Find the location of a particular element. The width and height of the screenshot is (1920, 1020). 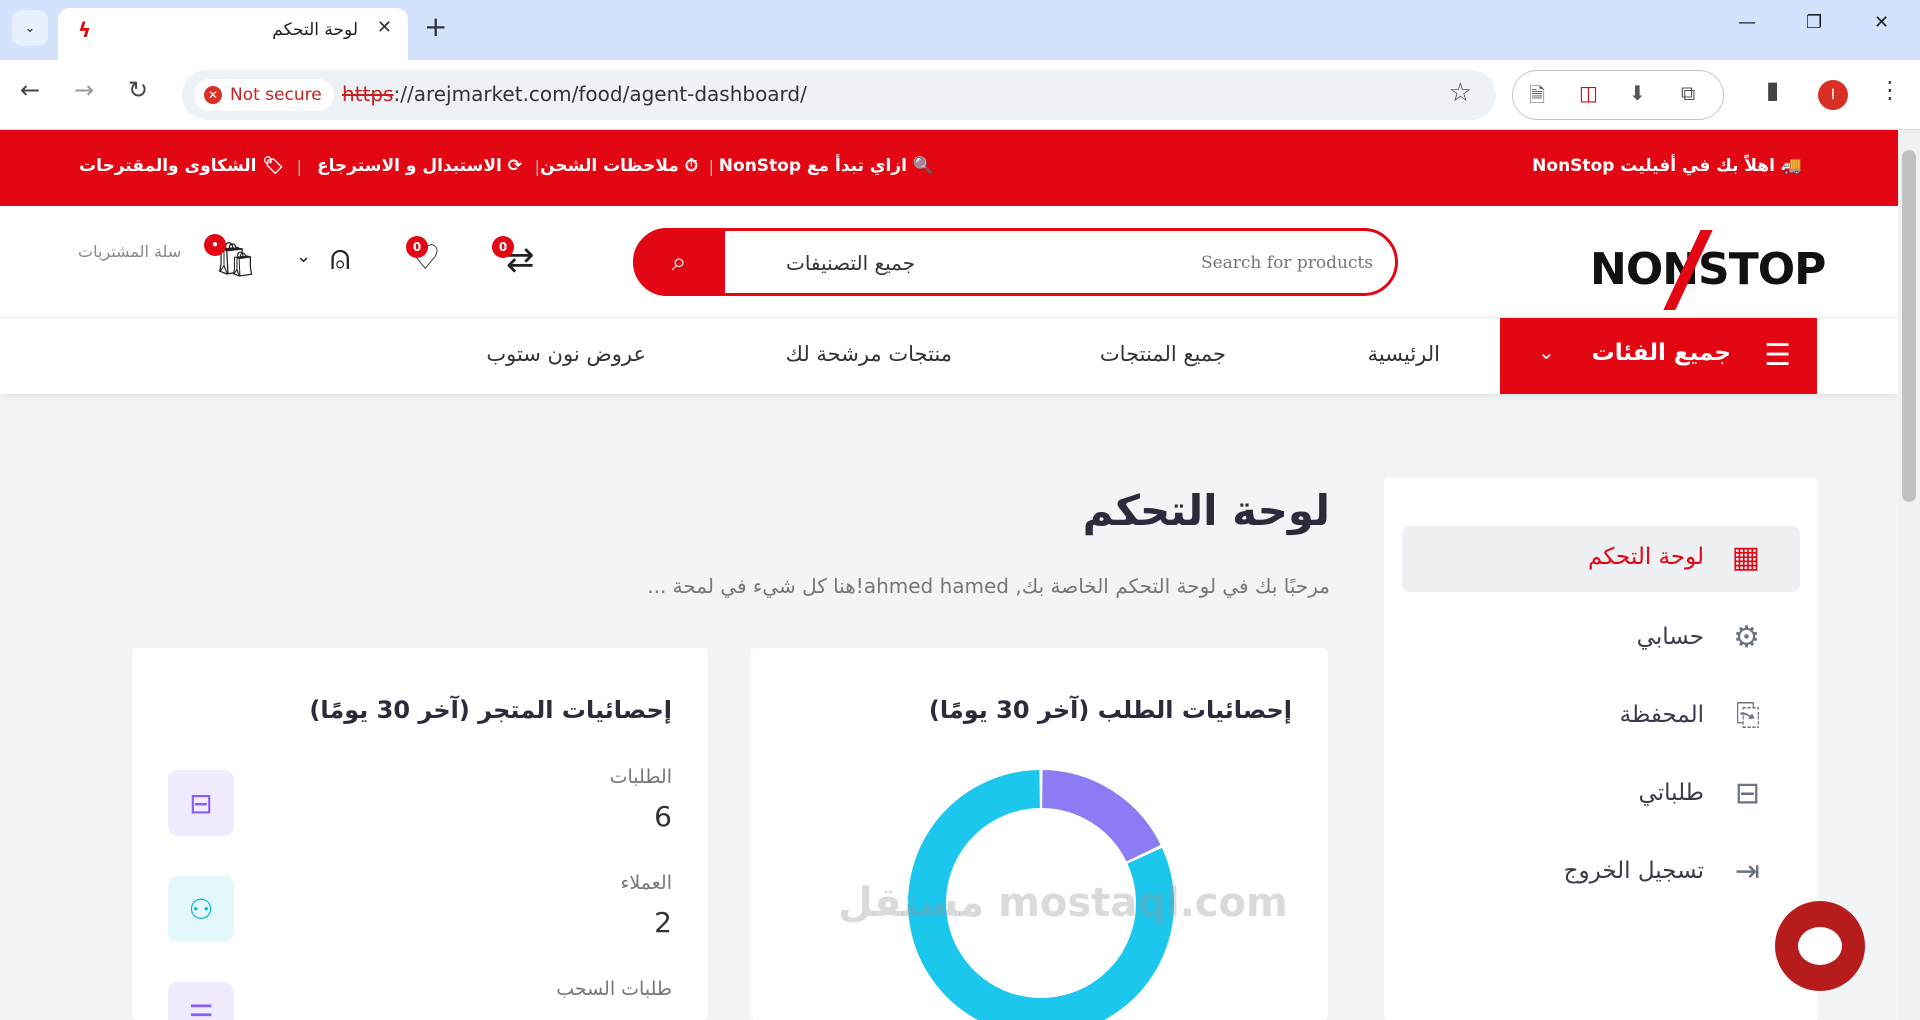

stat-orders-value: 6 is located at coordinates (663, 816).